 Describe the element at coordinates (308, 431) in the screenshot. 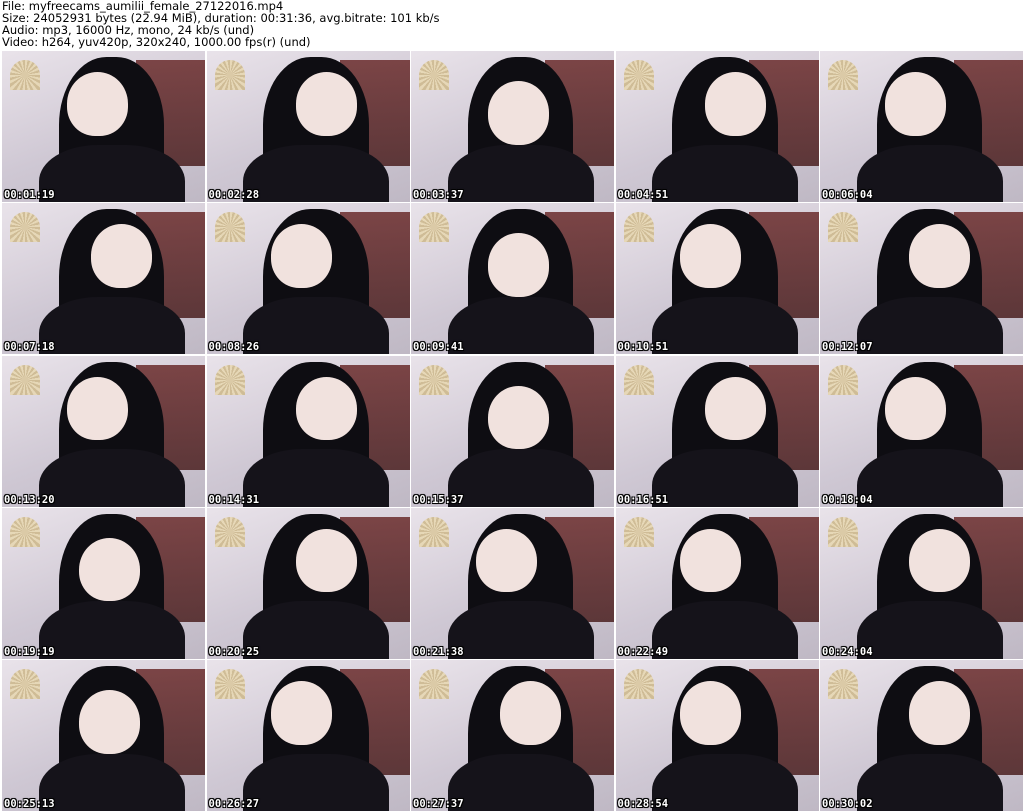

I see `thumbnail: 00:14:31` at that location.